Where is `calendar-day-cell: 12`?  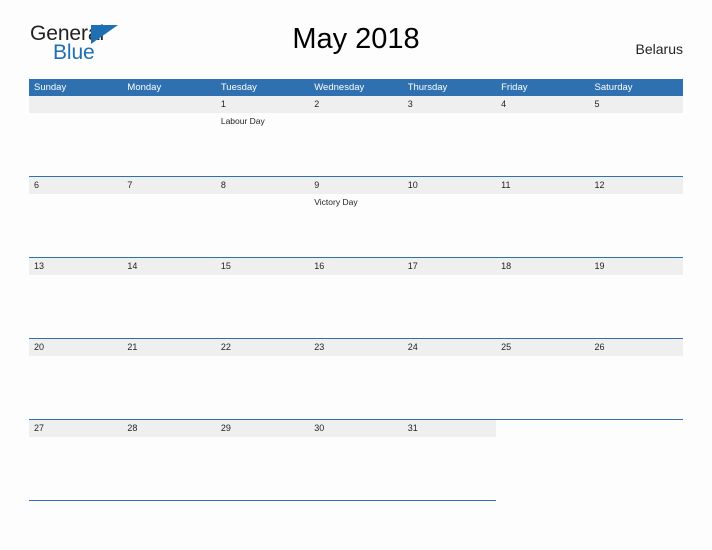
calendar-day-cell: 12 is located at coordinates (636, 185).